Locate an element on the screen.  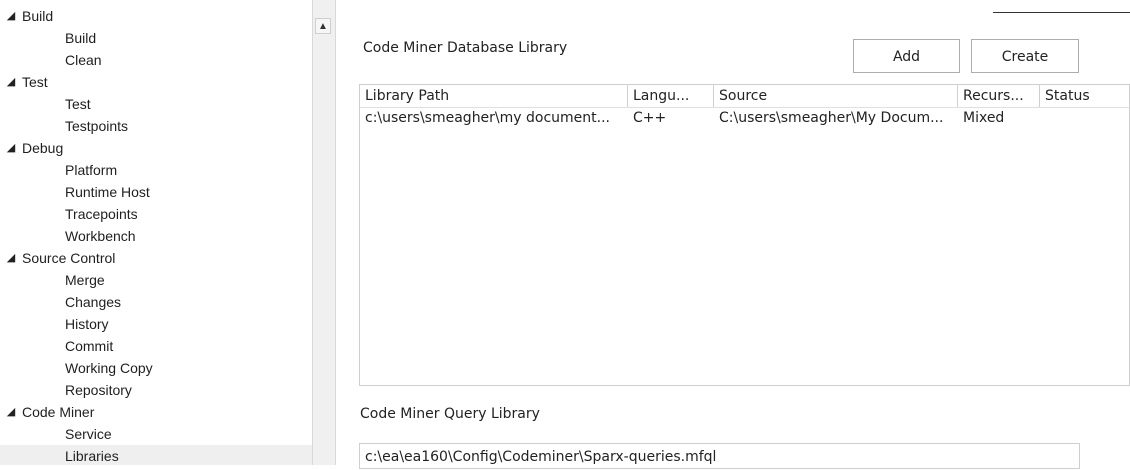
tree-item-label: Libraries is located at coordinates (92, 456).